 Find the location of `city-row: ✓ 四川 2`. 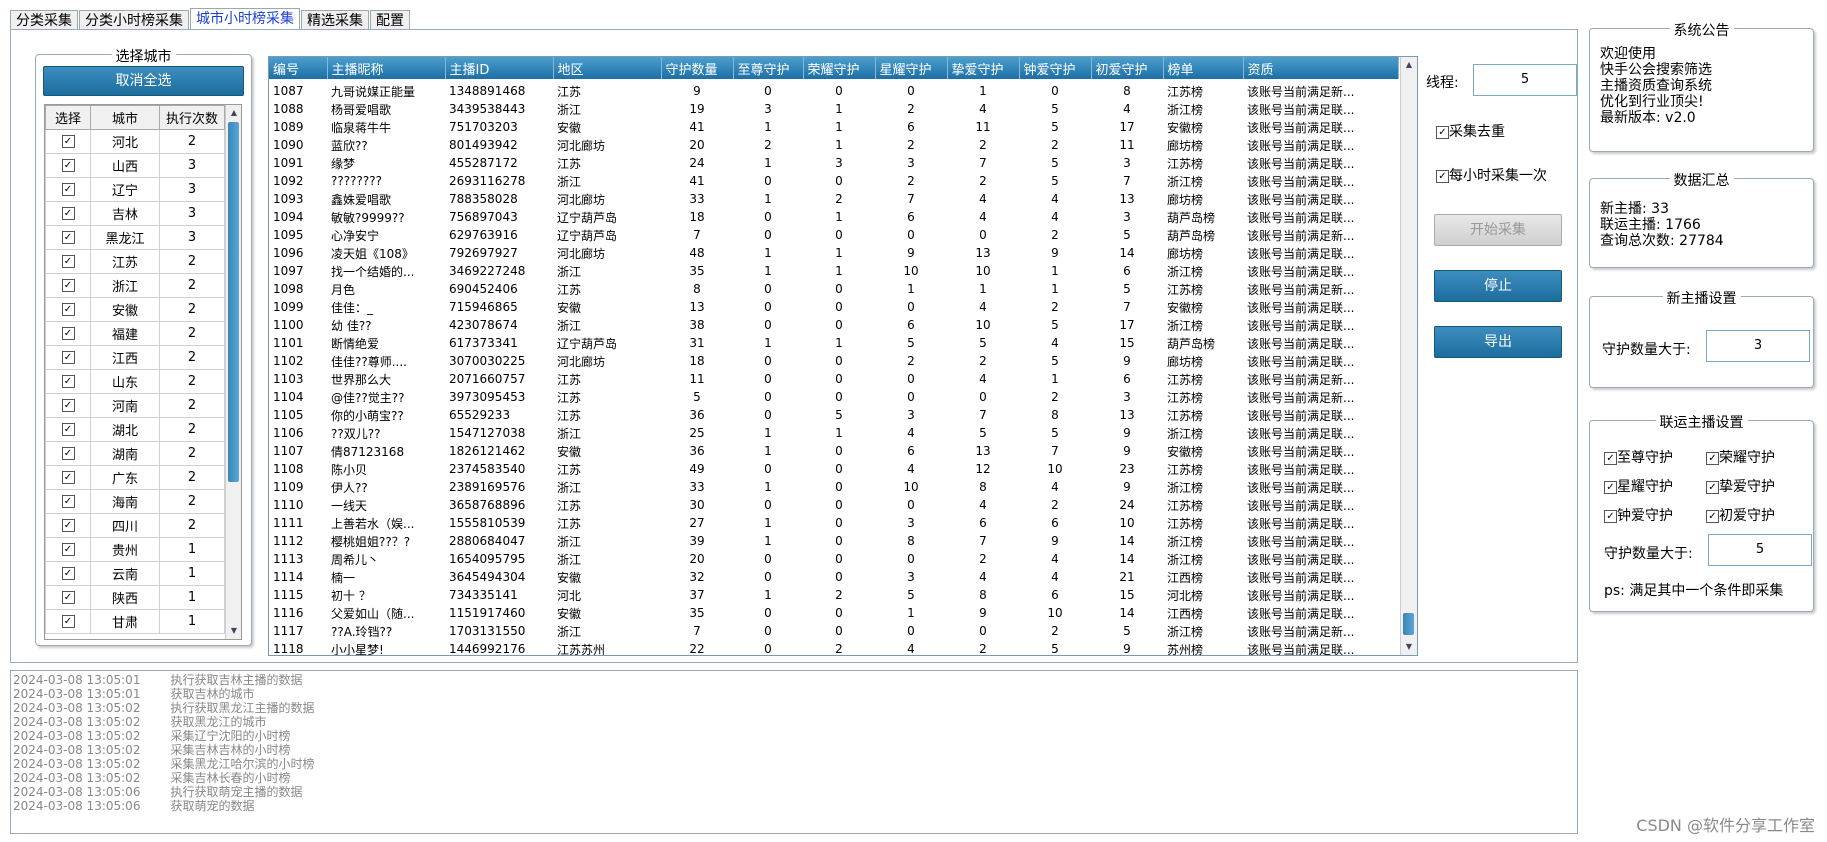

city-row: ✓ 四川 2 is located at coordinates (135, 525).